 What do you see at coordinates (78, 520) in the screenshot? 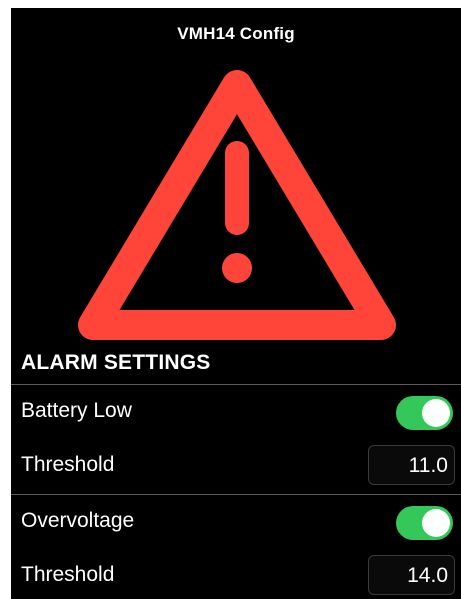
I see `overvoltage-label: Overvoltage` at bounding box center [78, 520].